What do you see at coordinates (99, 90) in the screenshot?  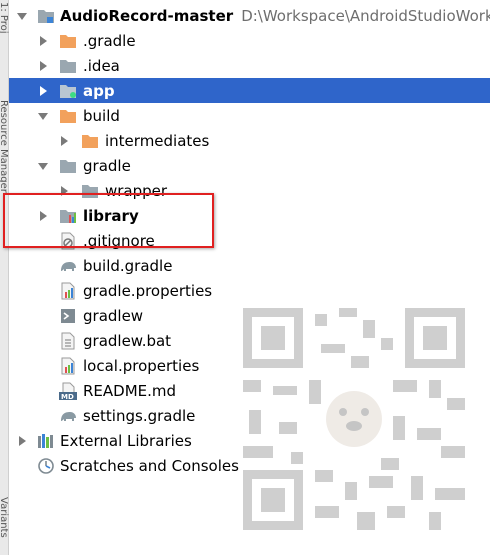 I see `tree-label: app` at bounding box center [99, 90].